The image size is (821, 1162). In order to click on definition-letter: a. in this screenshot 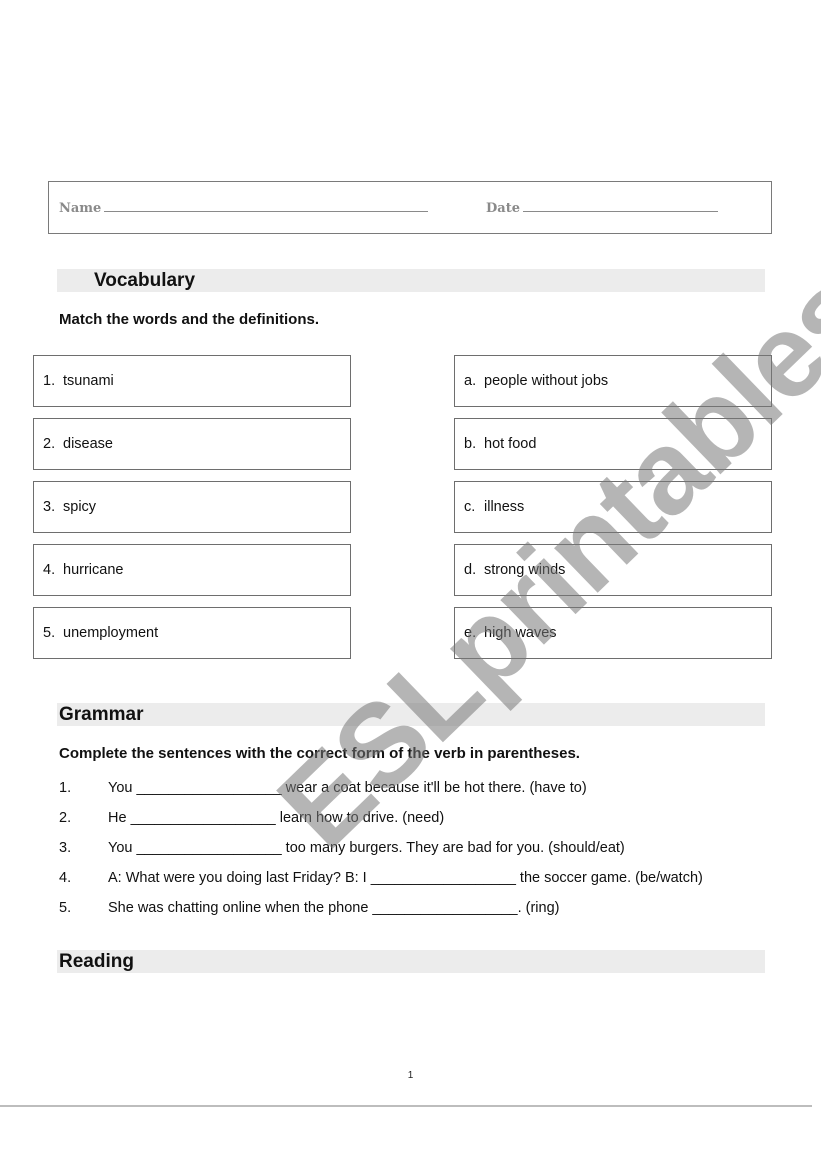, I will do `click(470, 381)`.